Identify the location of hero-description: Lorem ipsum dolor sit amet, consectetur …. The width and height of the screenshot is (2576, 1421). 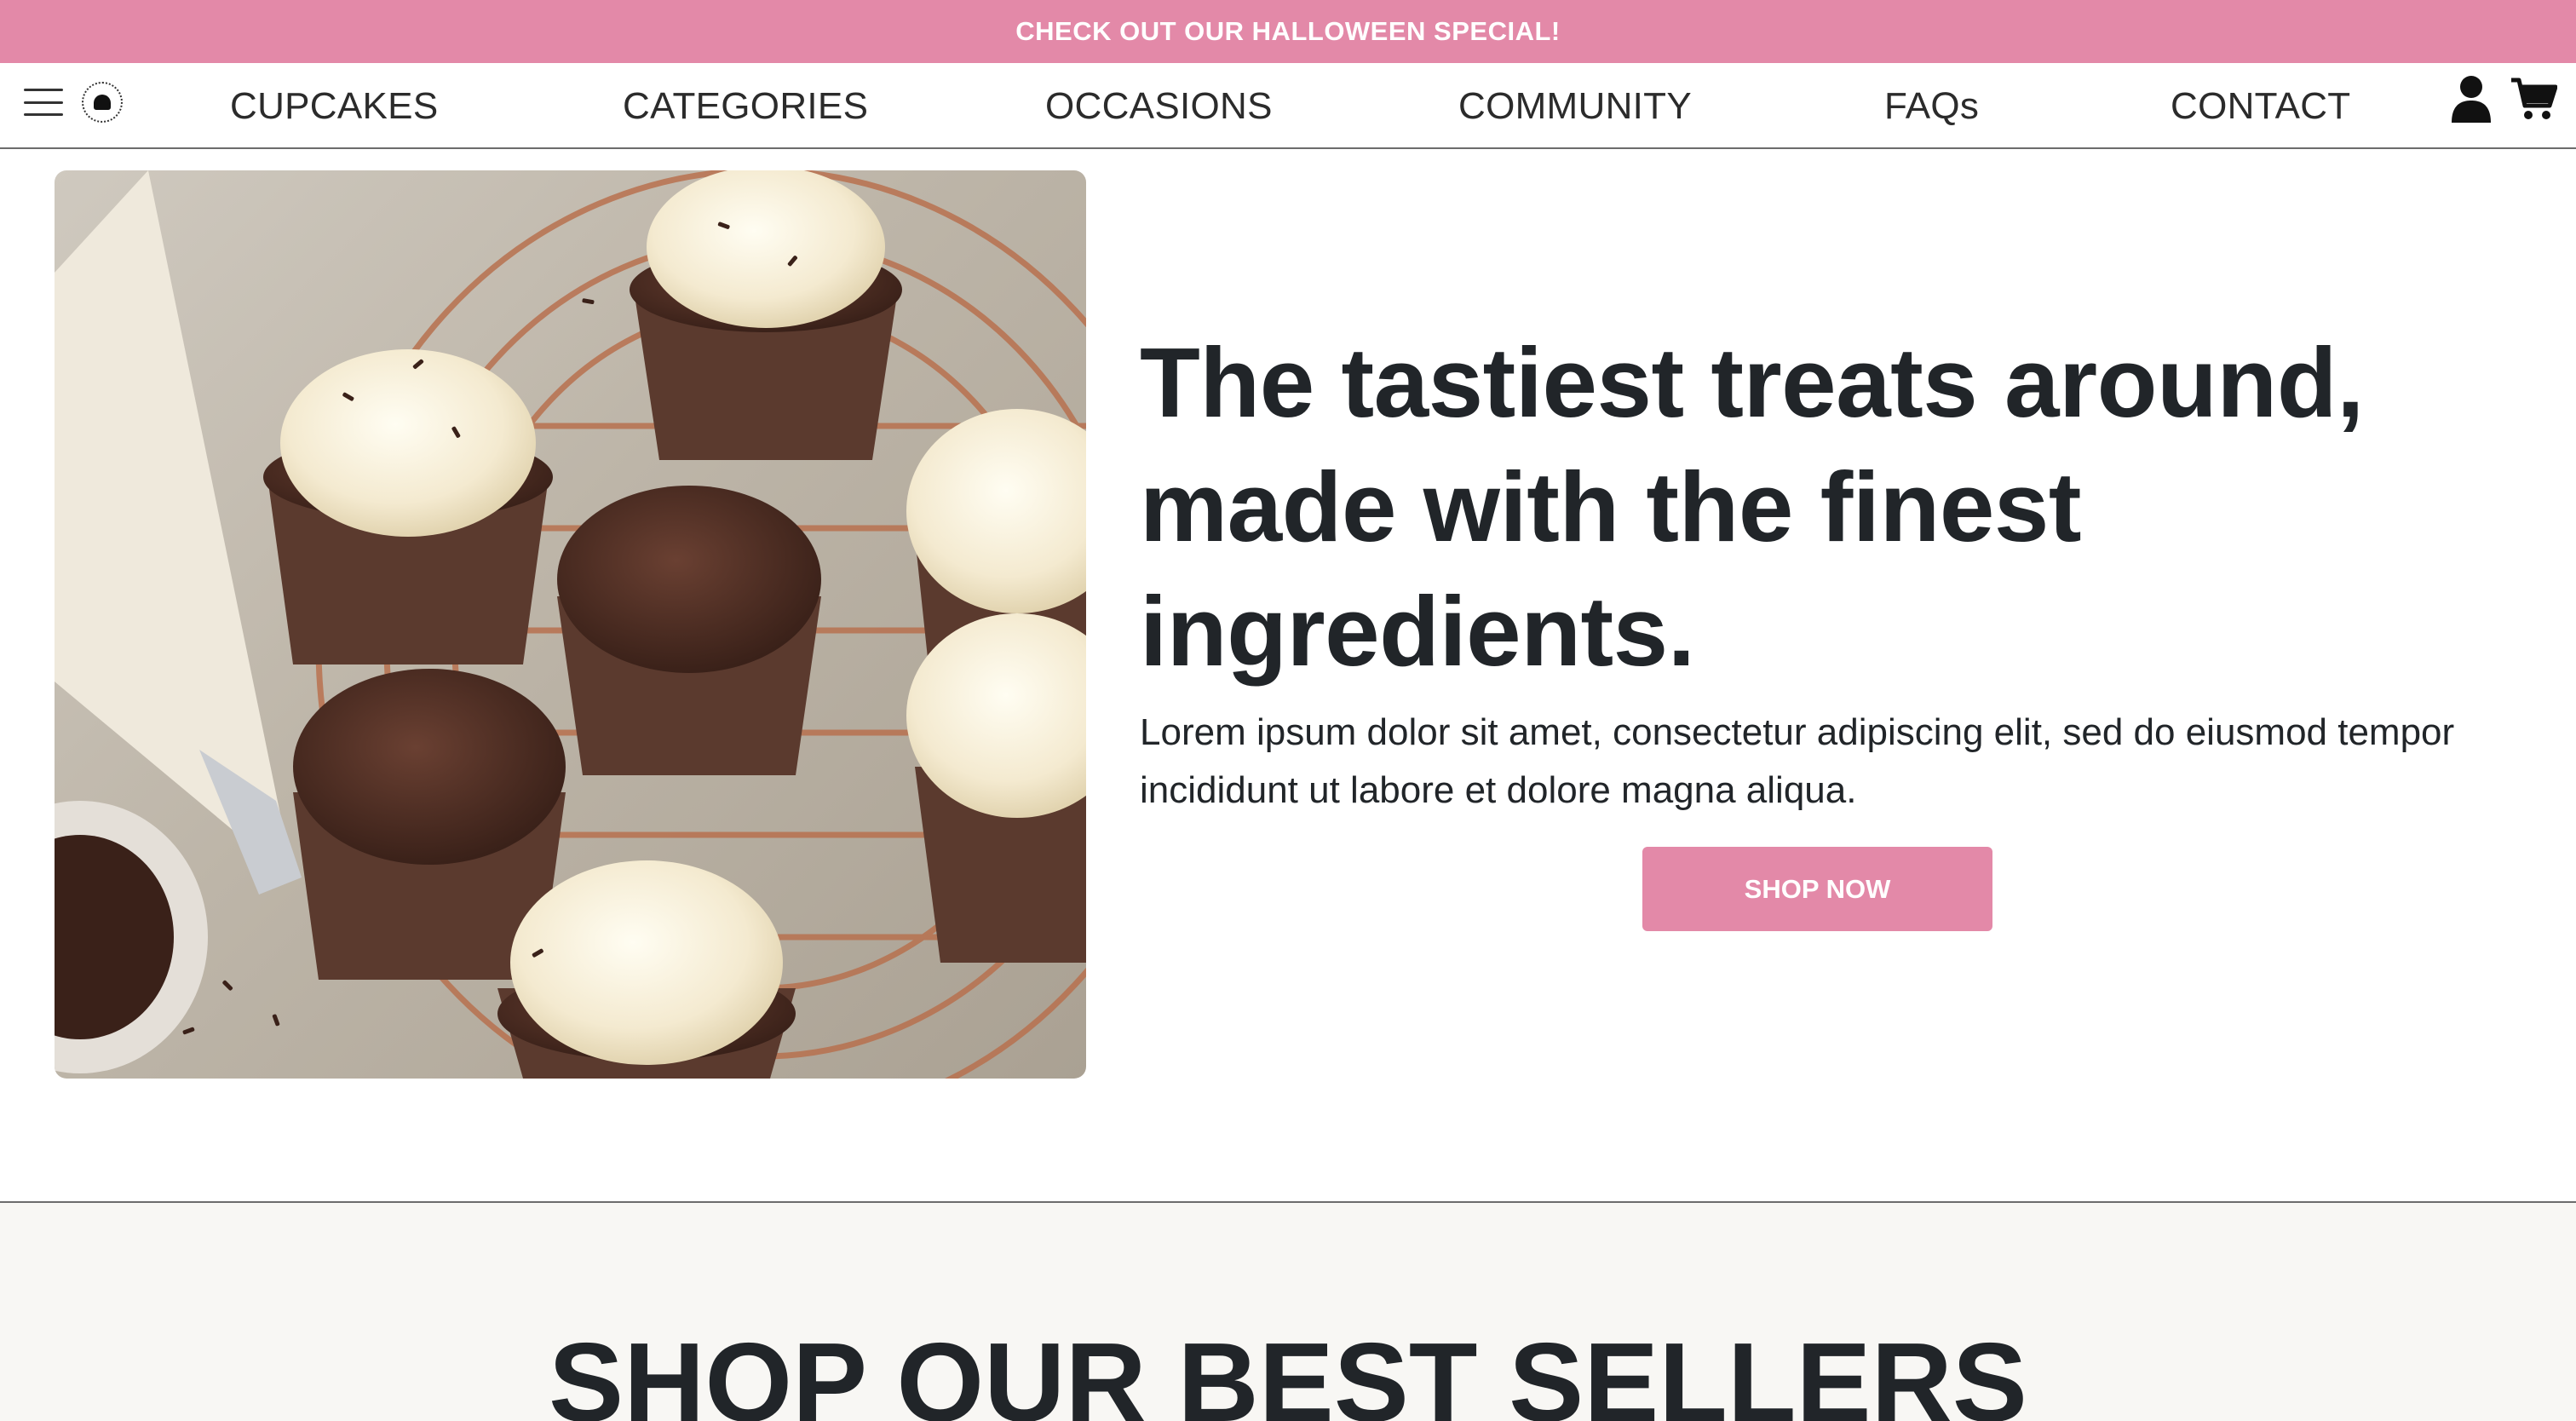
(1797, 761).